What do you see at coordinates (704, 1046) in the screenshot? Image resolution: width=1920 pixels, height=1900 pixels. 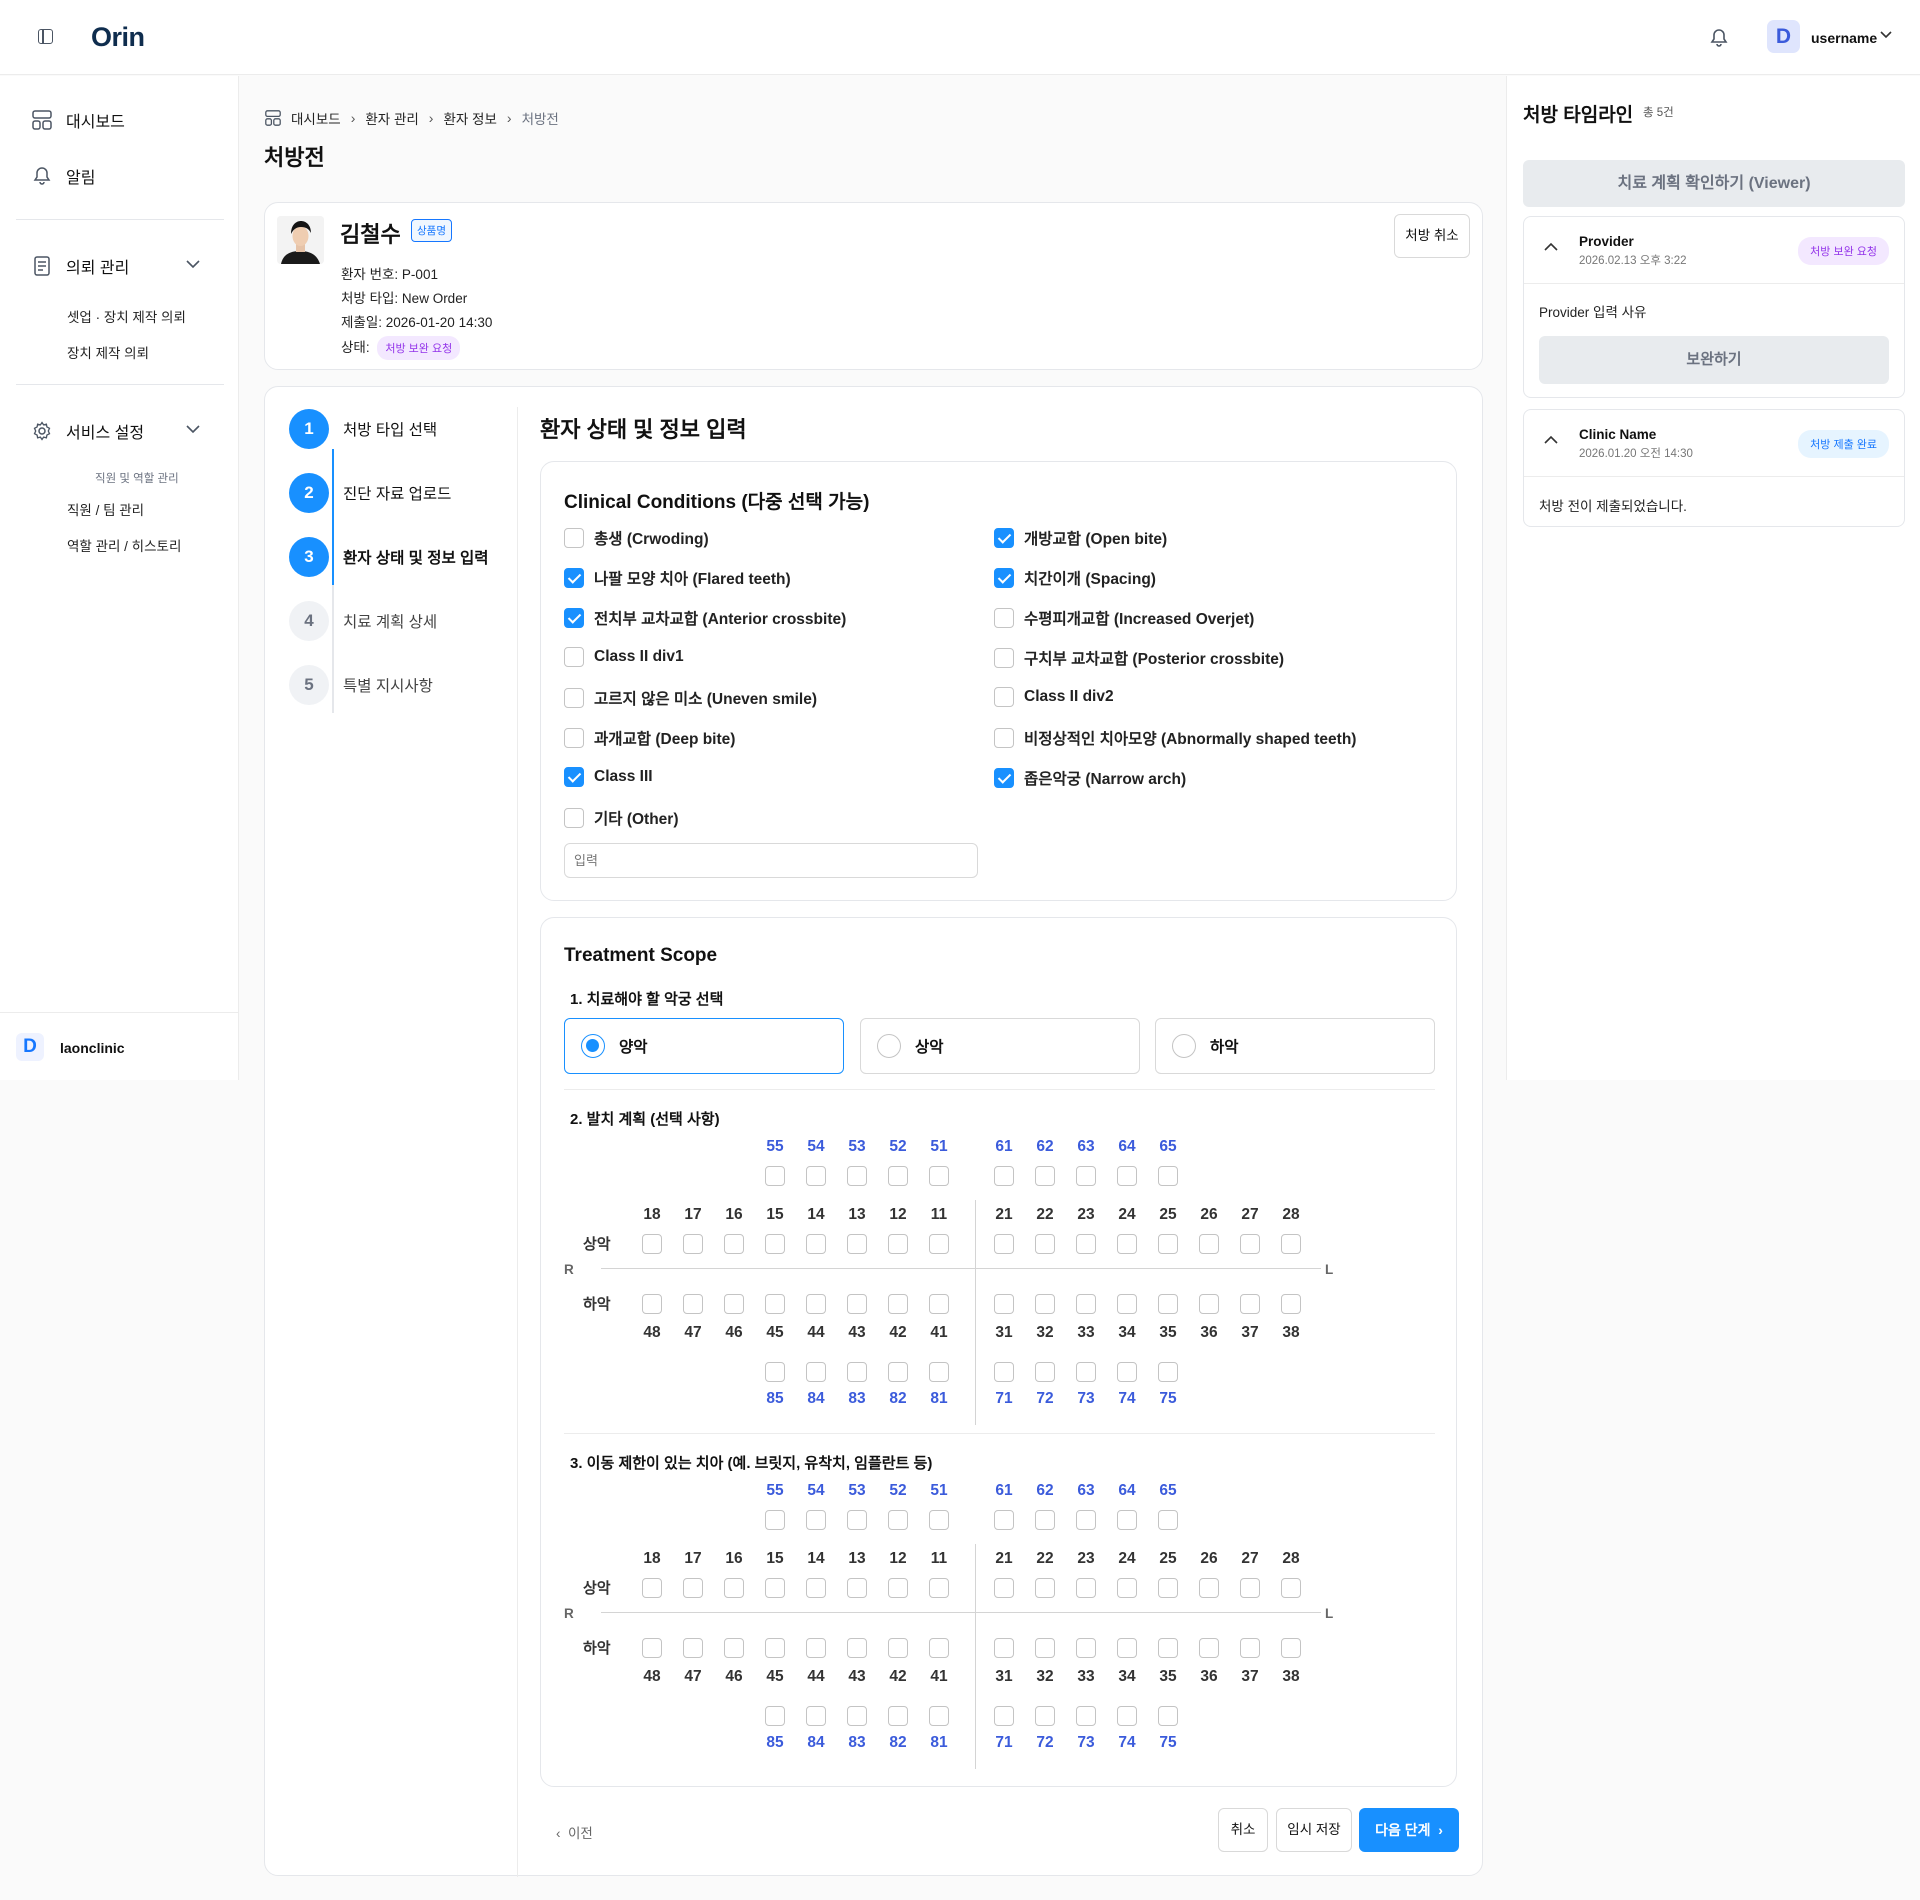 I see `arch-option-both: 양악` at bounding box center [704, 1046].